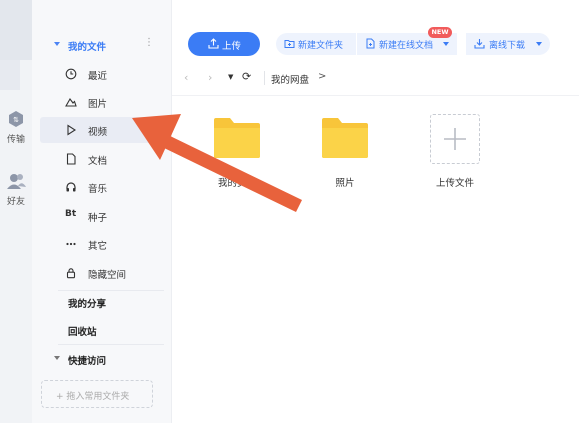 Image resolution: width=579 pixels, height=423 pixels. I want to click on annotation-arrow, so click(217, 163).